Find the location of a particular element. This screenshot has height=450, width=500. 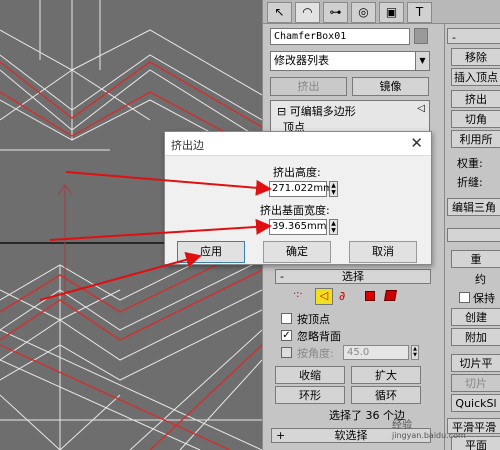

hierarchy-icon: ⊶ is located at coordinates (335, 12).